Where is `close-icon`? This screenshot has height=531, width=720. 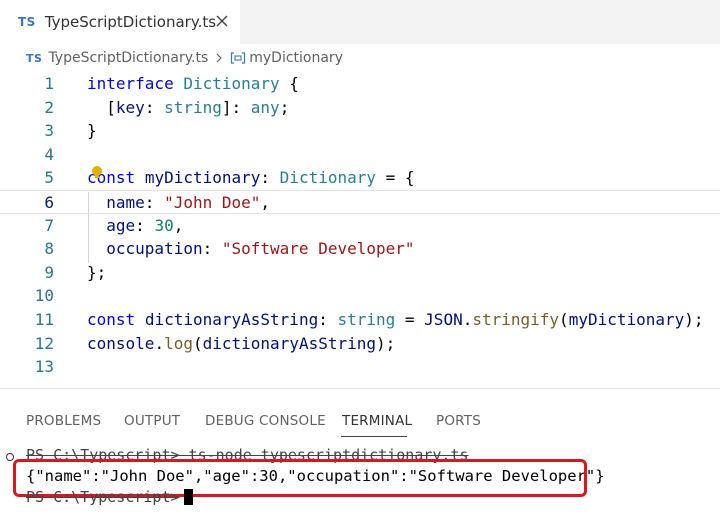 close-icon is located at coordinates (222, 21).